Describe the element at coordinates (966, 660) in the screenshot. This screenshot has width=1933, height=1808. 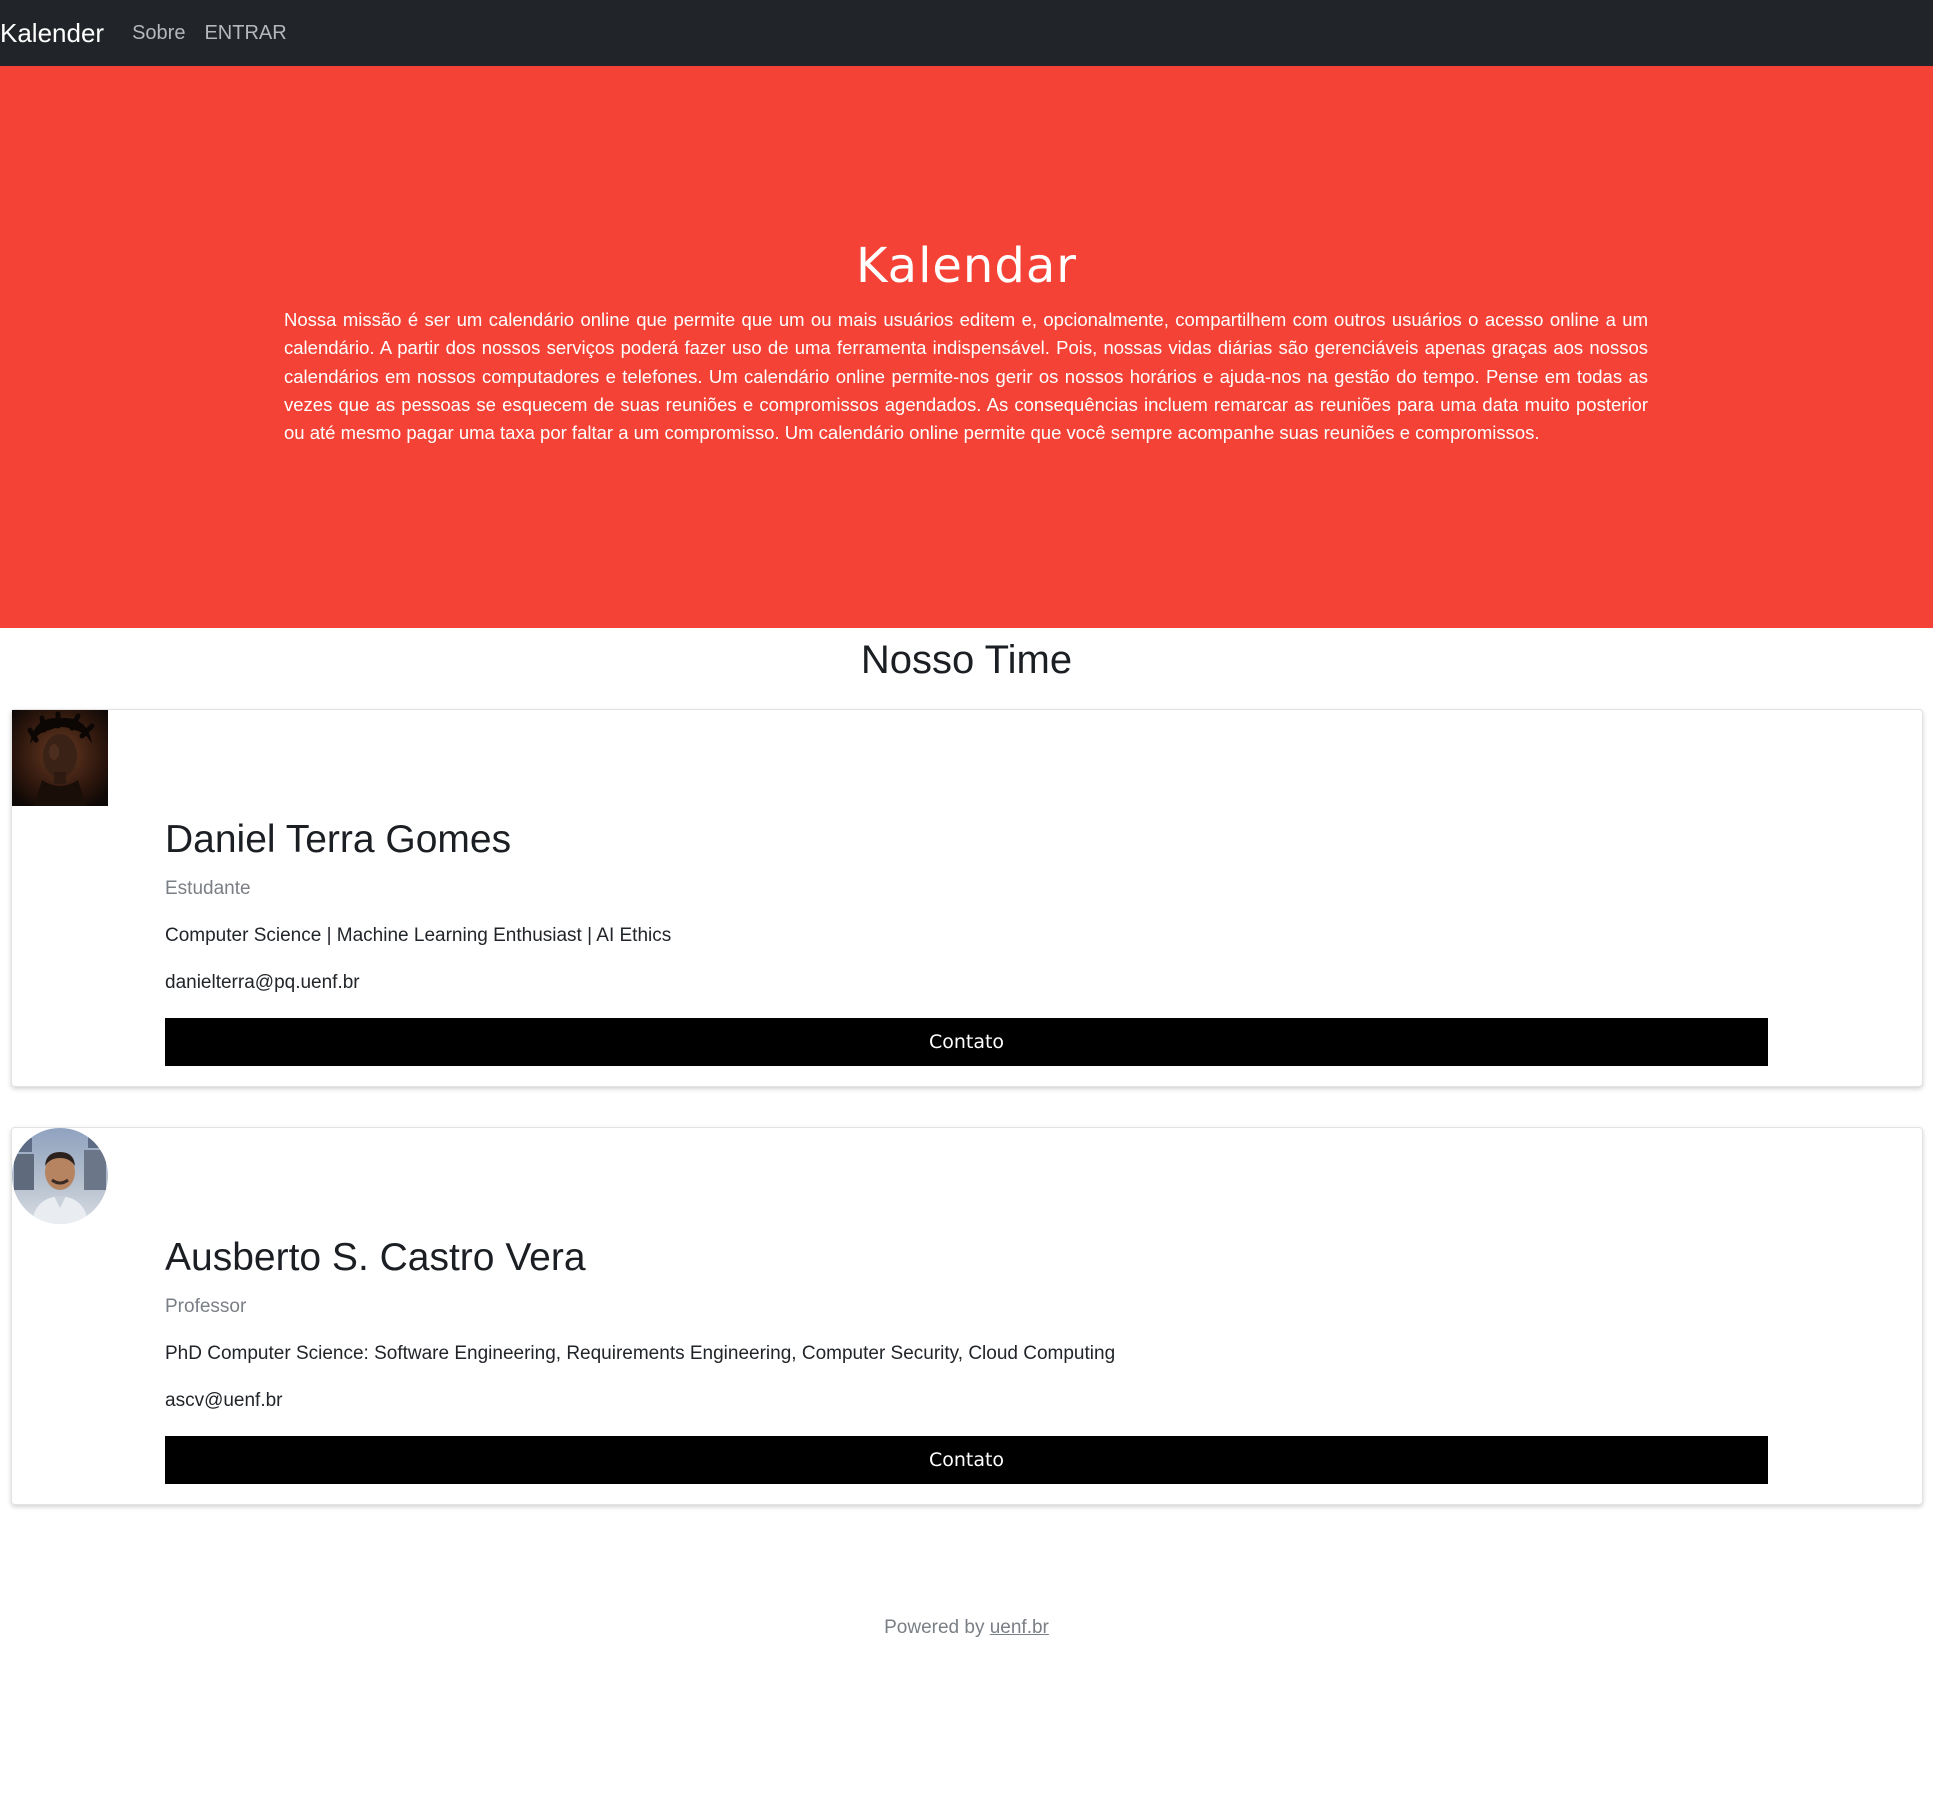
I see `team-section-title: Nosso Time` at that location.